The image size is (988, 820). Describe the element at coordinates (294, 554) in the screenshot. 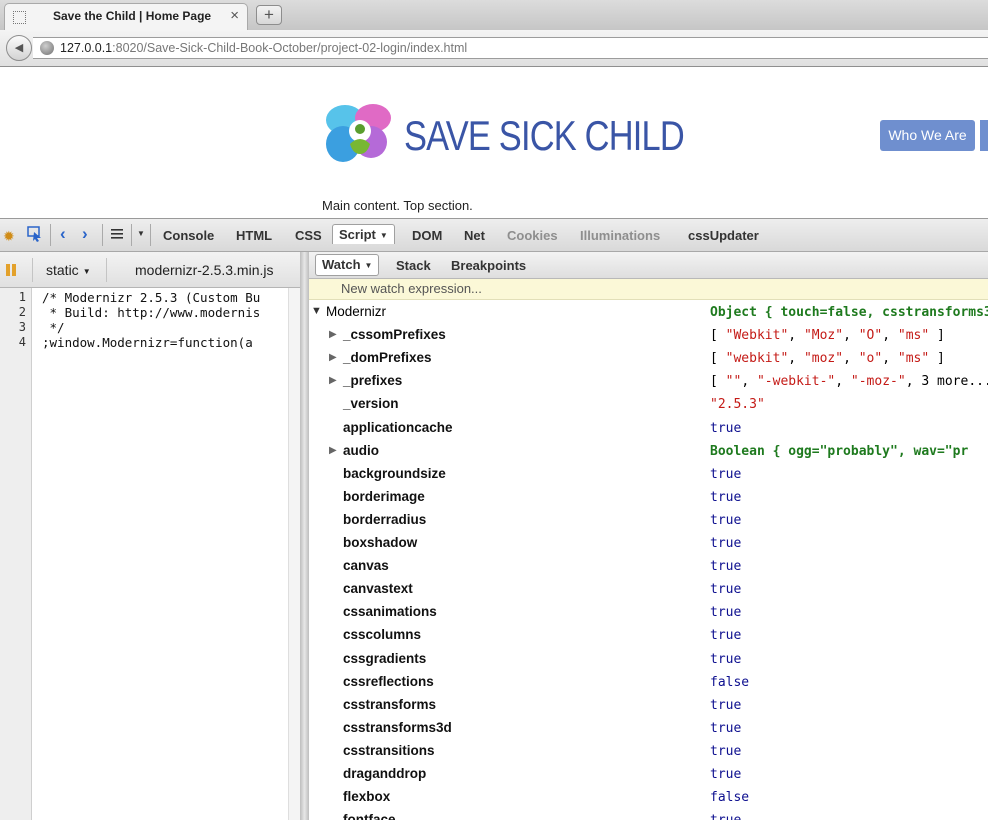

I see `source-scrollbar` at that location.